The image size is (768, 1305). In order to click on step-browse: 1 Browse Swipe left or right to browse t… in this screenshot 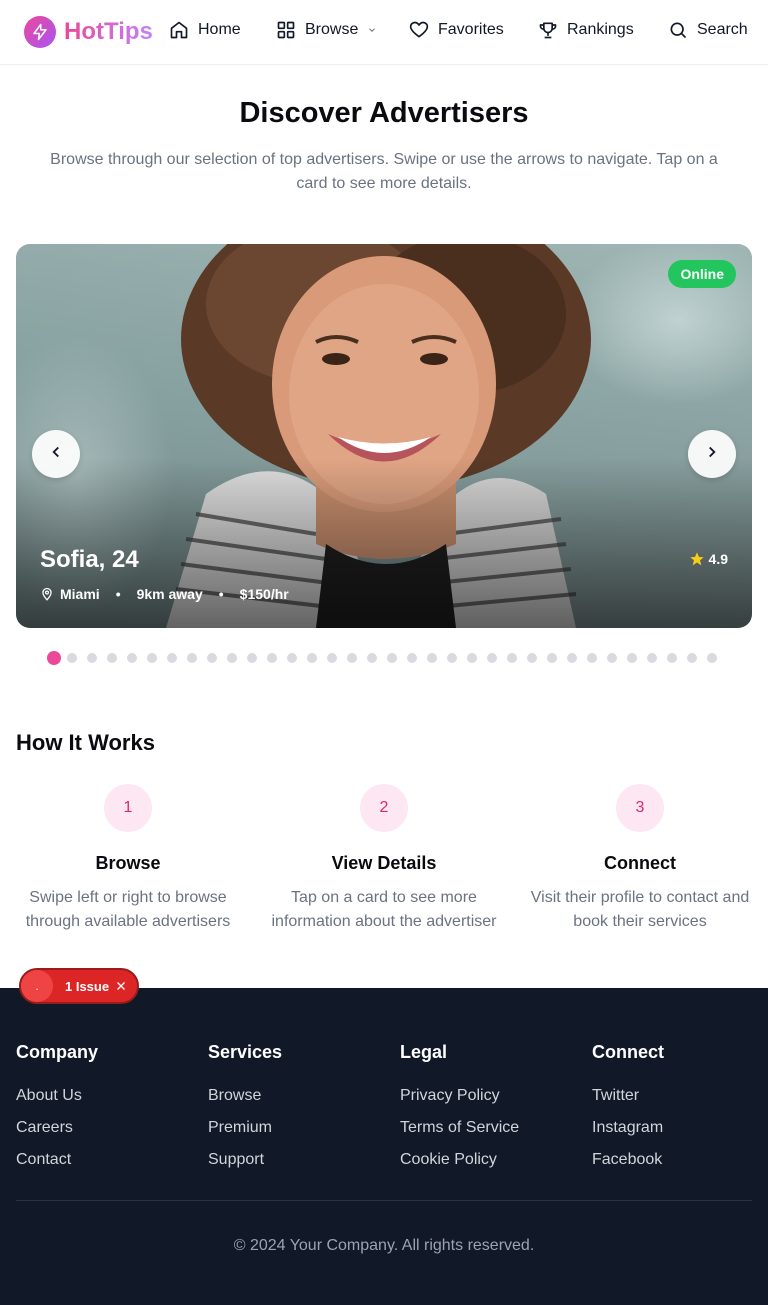, I will do `click(128, 859)`.